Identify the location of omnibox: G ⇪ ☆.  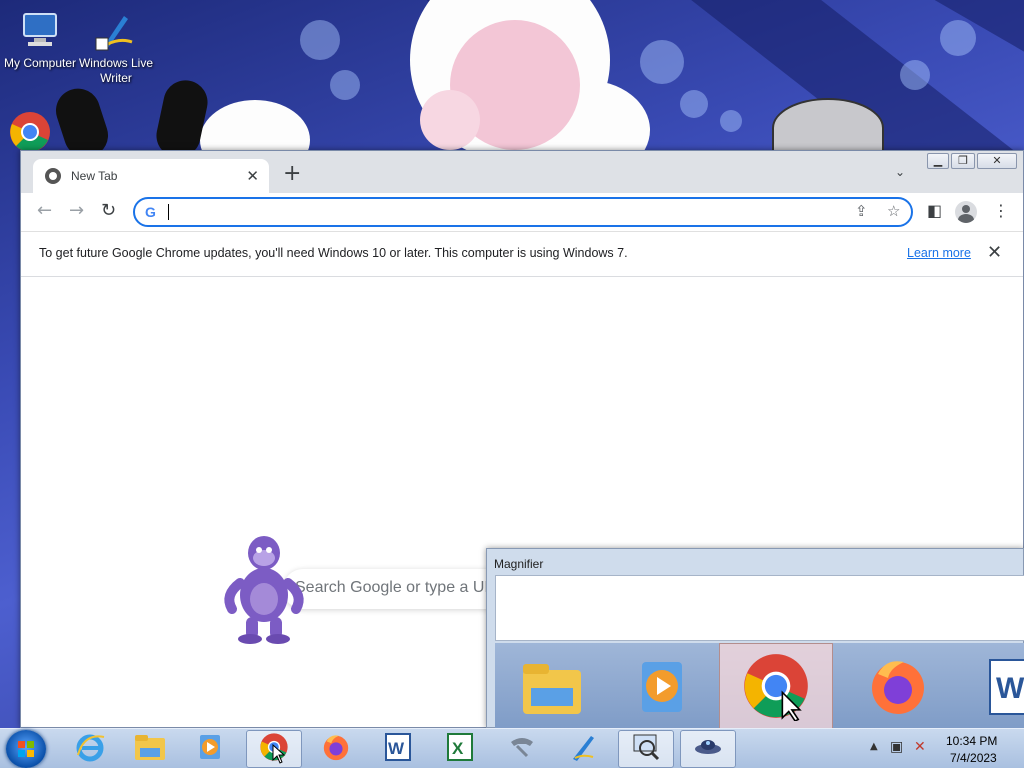
(523, 212).